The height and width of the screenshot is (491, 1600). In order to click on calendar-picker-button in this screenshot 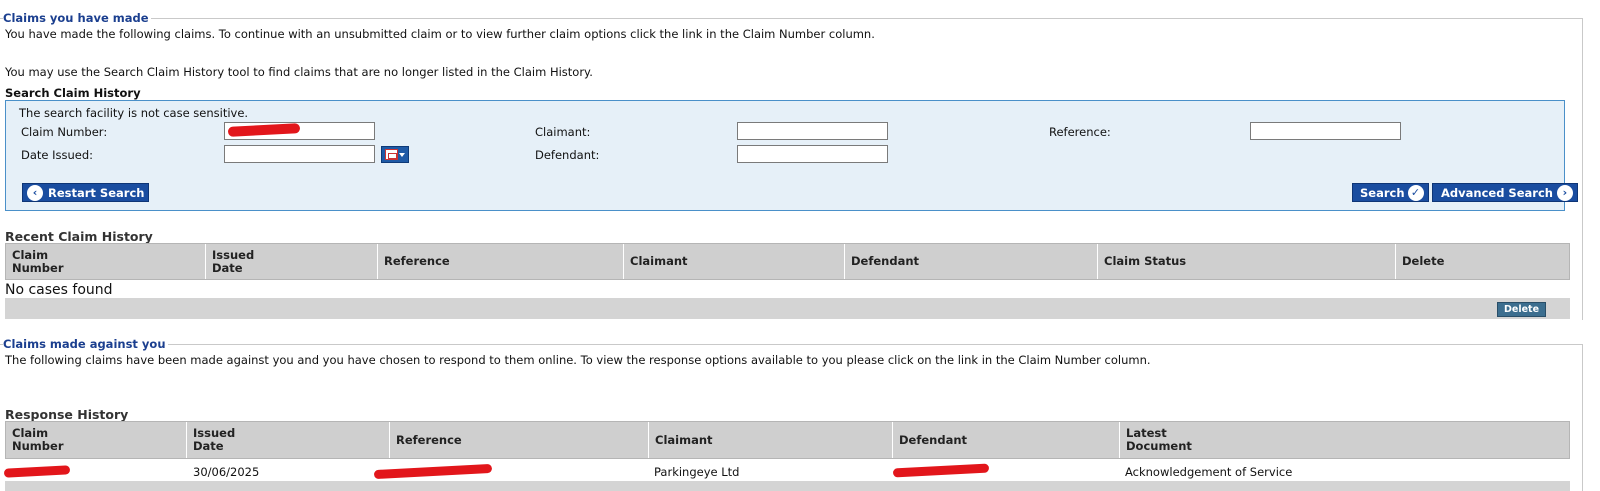, I will do `click(395, 154)`.